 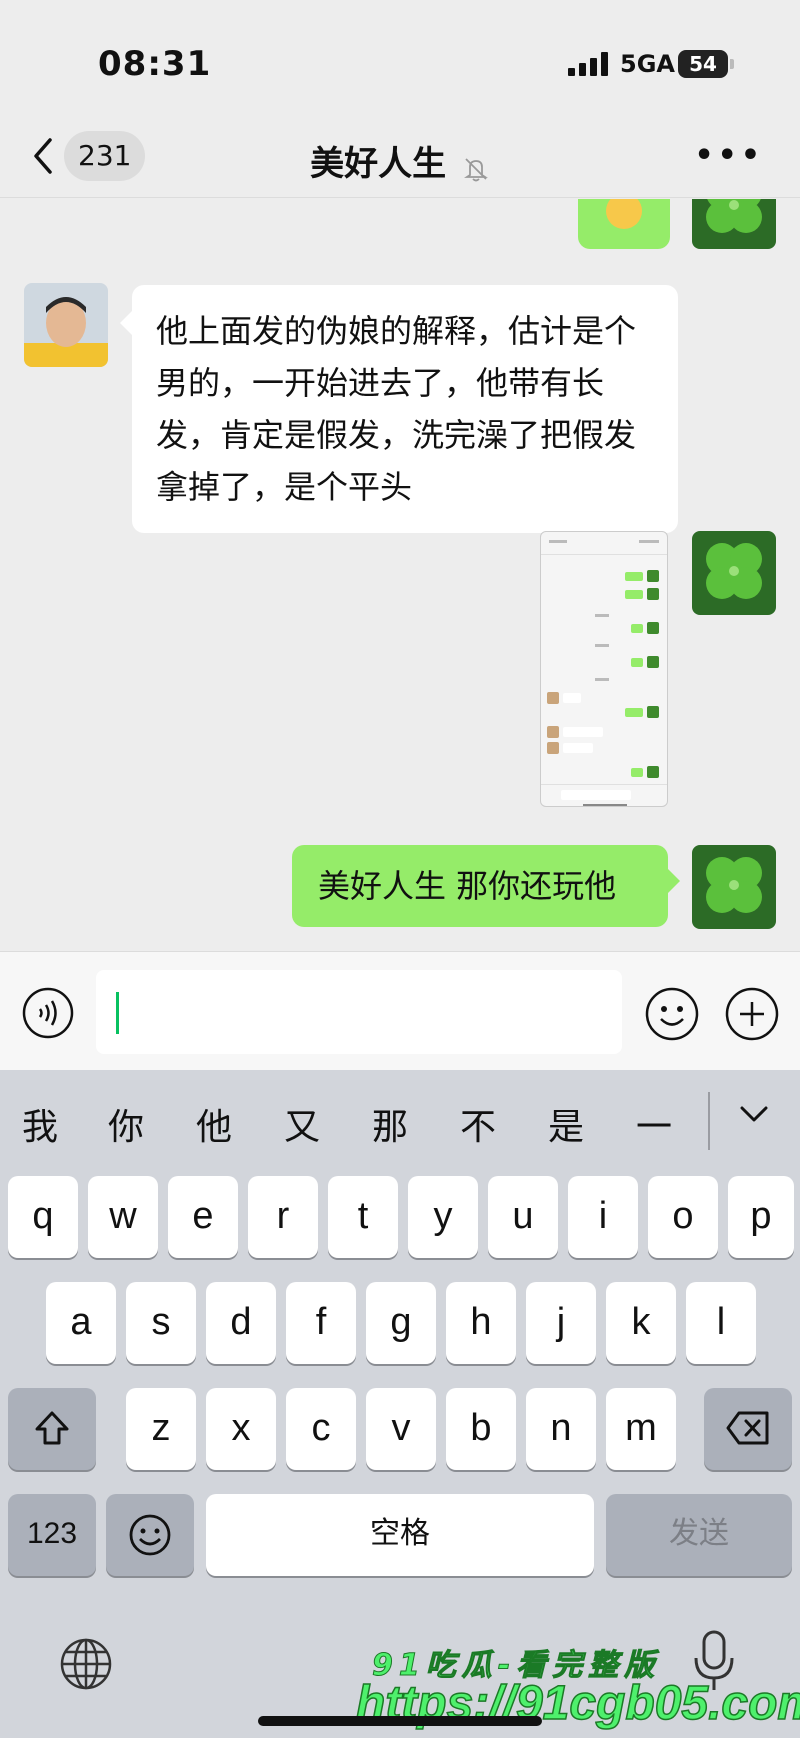 I want to click on key-y: y, so click(x=443, y=1217).